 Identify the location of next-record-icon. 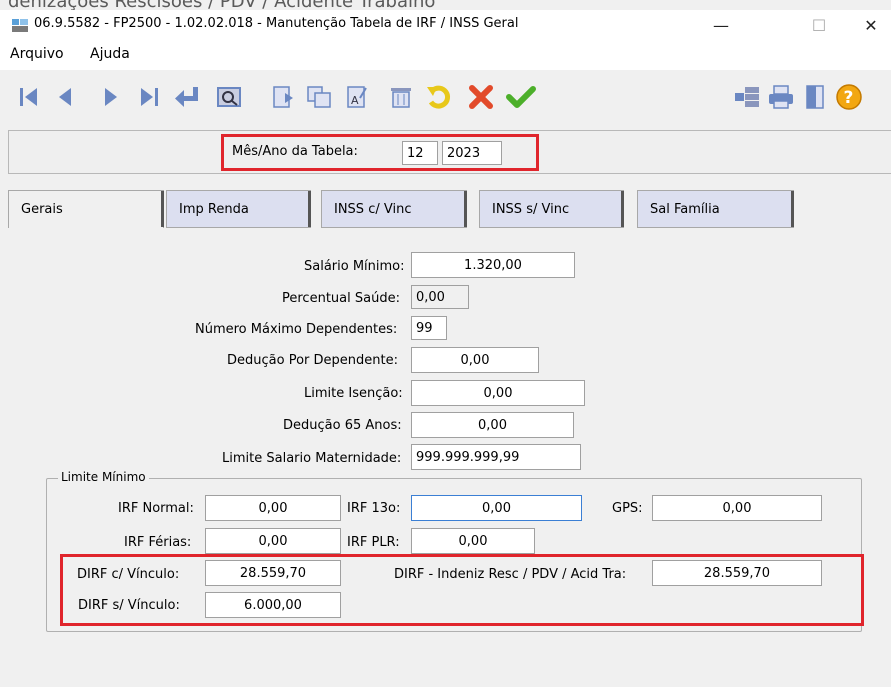
(111, 97).